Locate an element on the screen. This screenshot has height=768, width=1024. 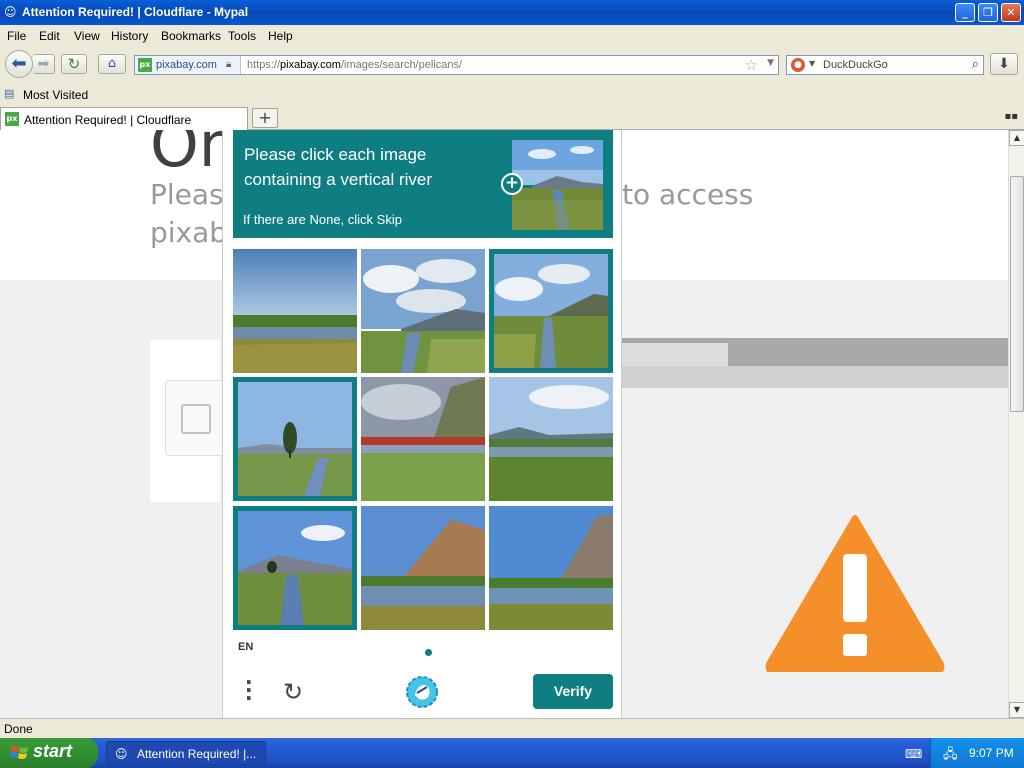
pixabay-favicon-icon: px is located at coordinates (12, 119).